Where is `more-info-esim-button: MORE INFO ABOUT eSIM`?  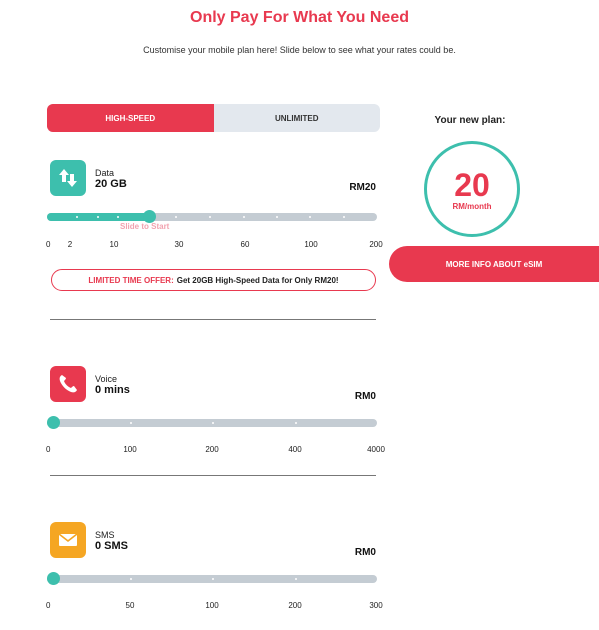
more-info-esim-button: MORE INFO ABOUT eSIM is located at coordinates (494, 264).